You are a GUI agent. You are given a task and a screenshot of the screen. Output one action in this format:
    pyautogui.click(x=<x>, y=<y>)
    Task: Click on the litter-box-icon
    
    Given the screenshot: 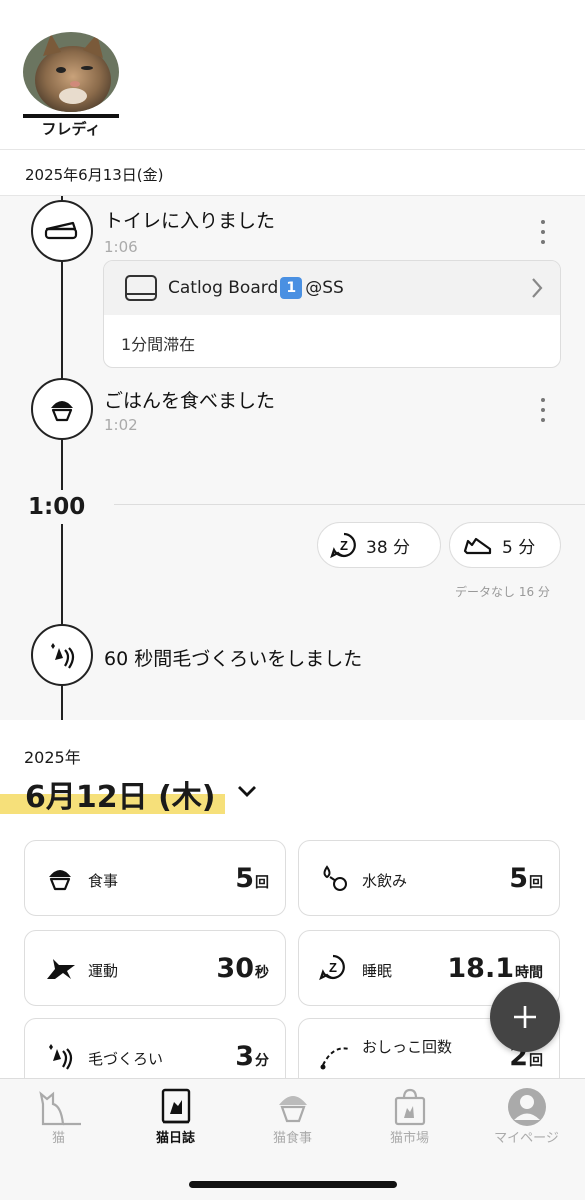 What is the action you would take?
    pyautogui.click(x=62, y=231)
    